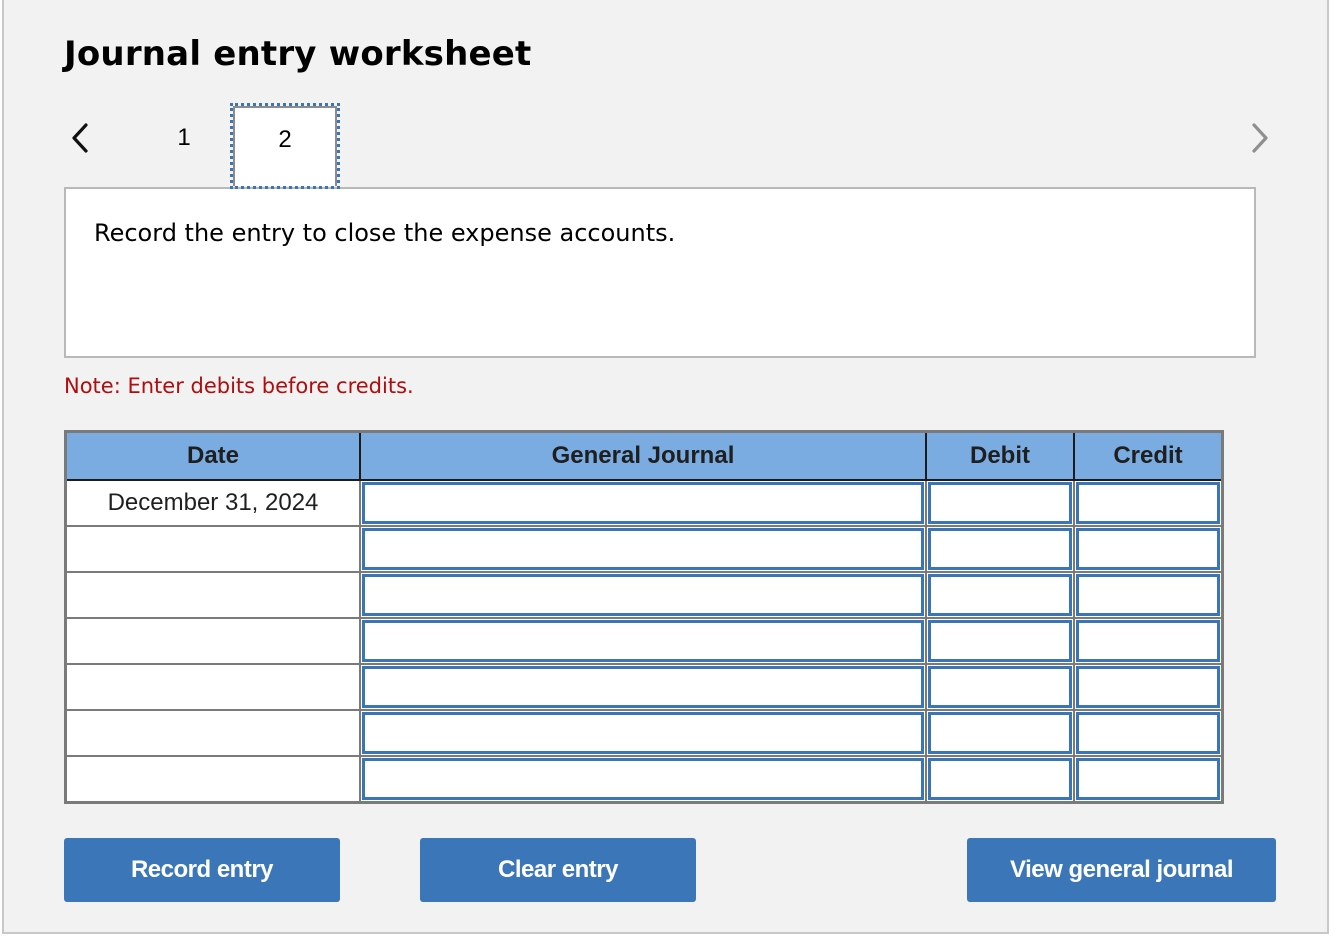  What do you see at coordinates (1000, 455) in the screenshot?
I see `debit-header: Debit` at bounding box center [1000, 455].